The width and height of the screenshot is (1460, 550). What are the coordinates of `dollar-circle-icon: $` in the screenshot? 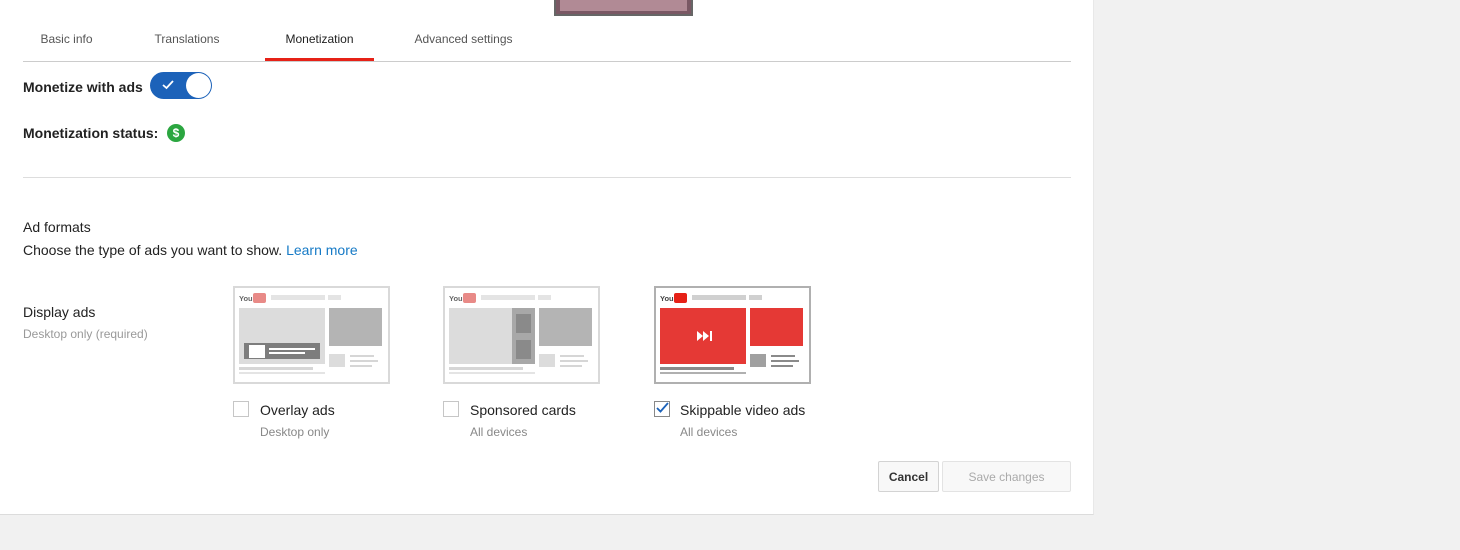 It's located at (176, 133).